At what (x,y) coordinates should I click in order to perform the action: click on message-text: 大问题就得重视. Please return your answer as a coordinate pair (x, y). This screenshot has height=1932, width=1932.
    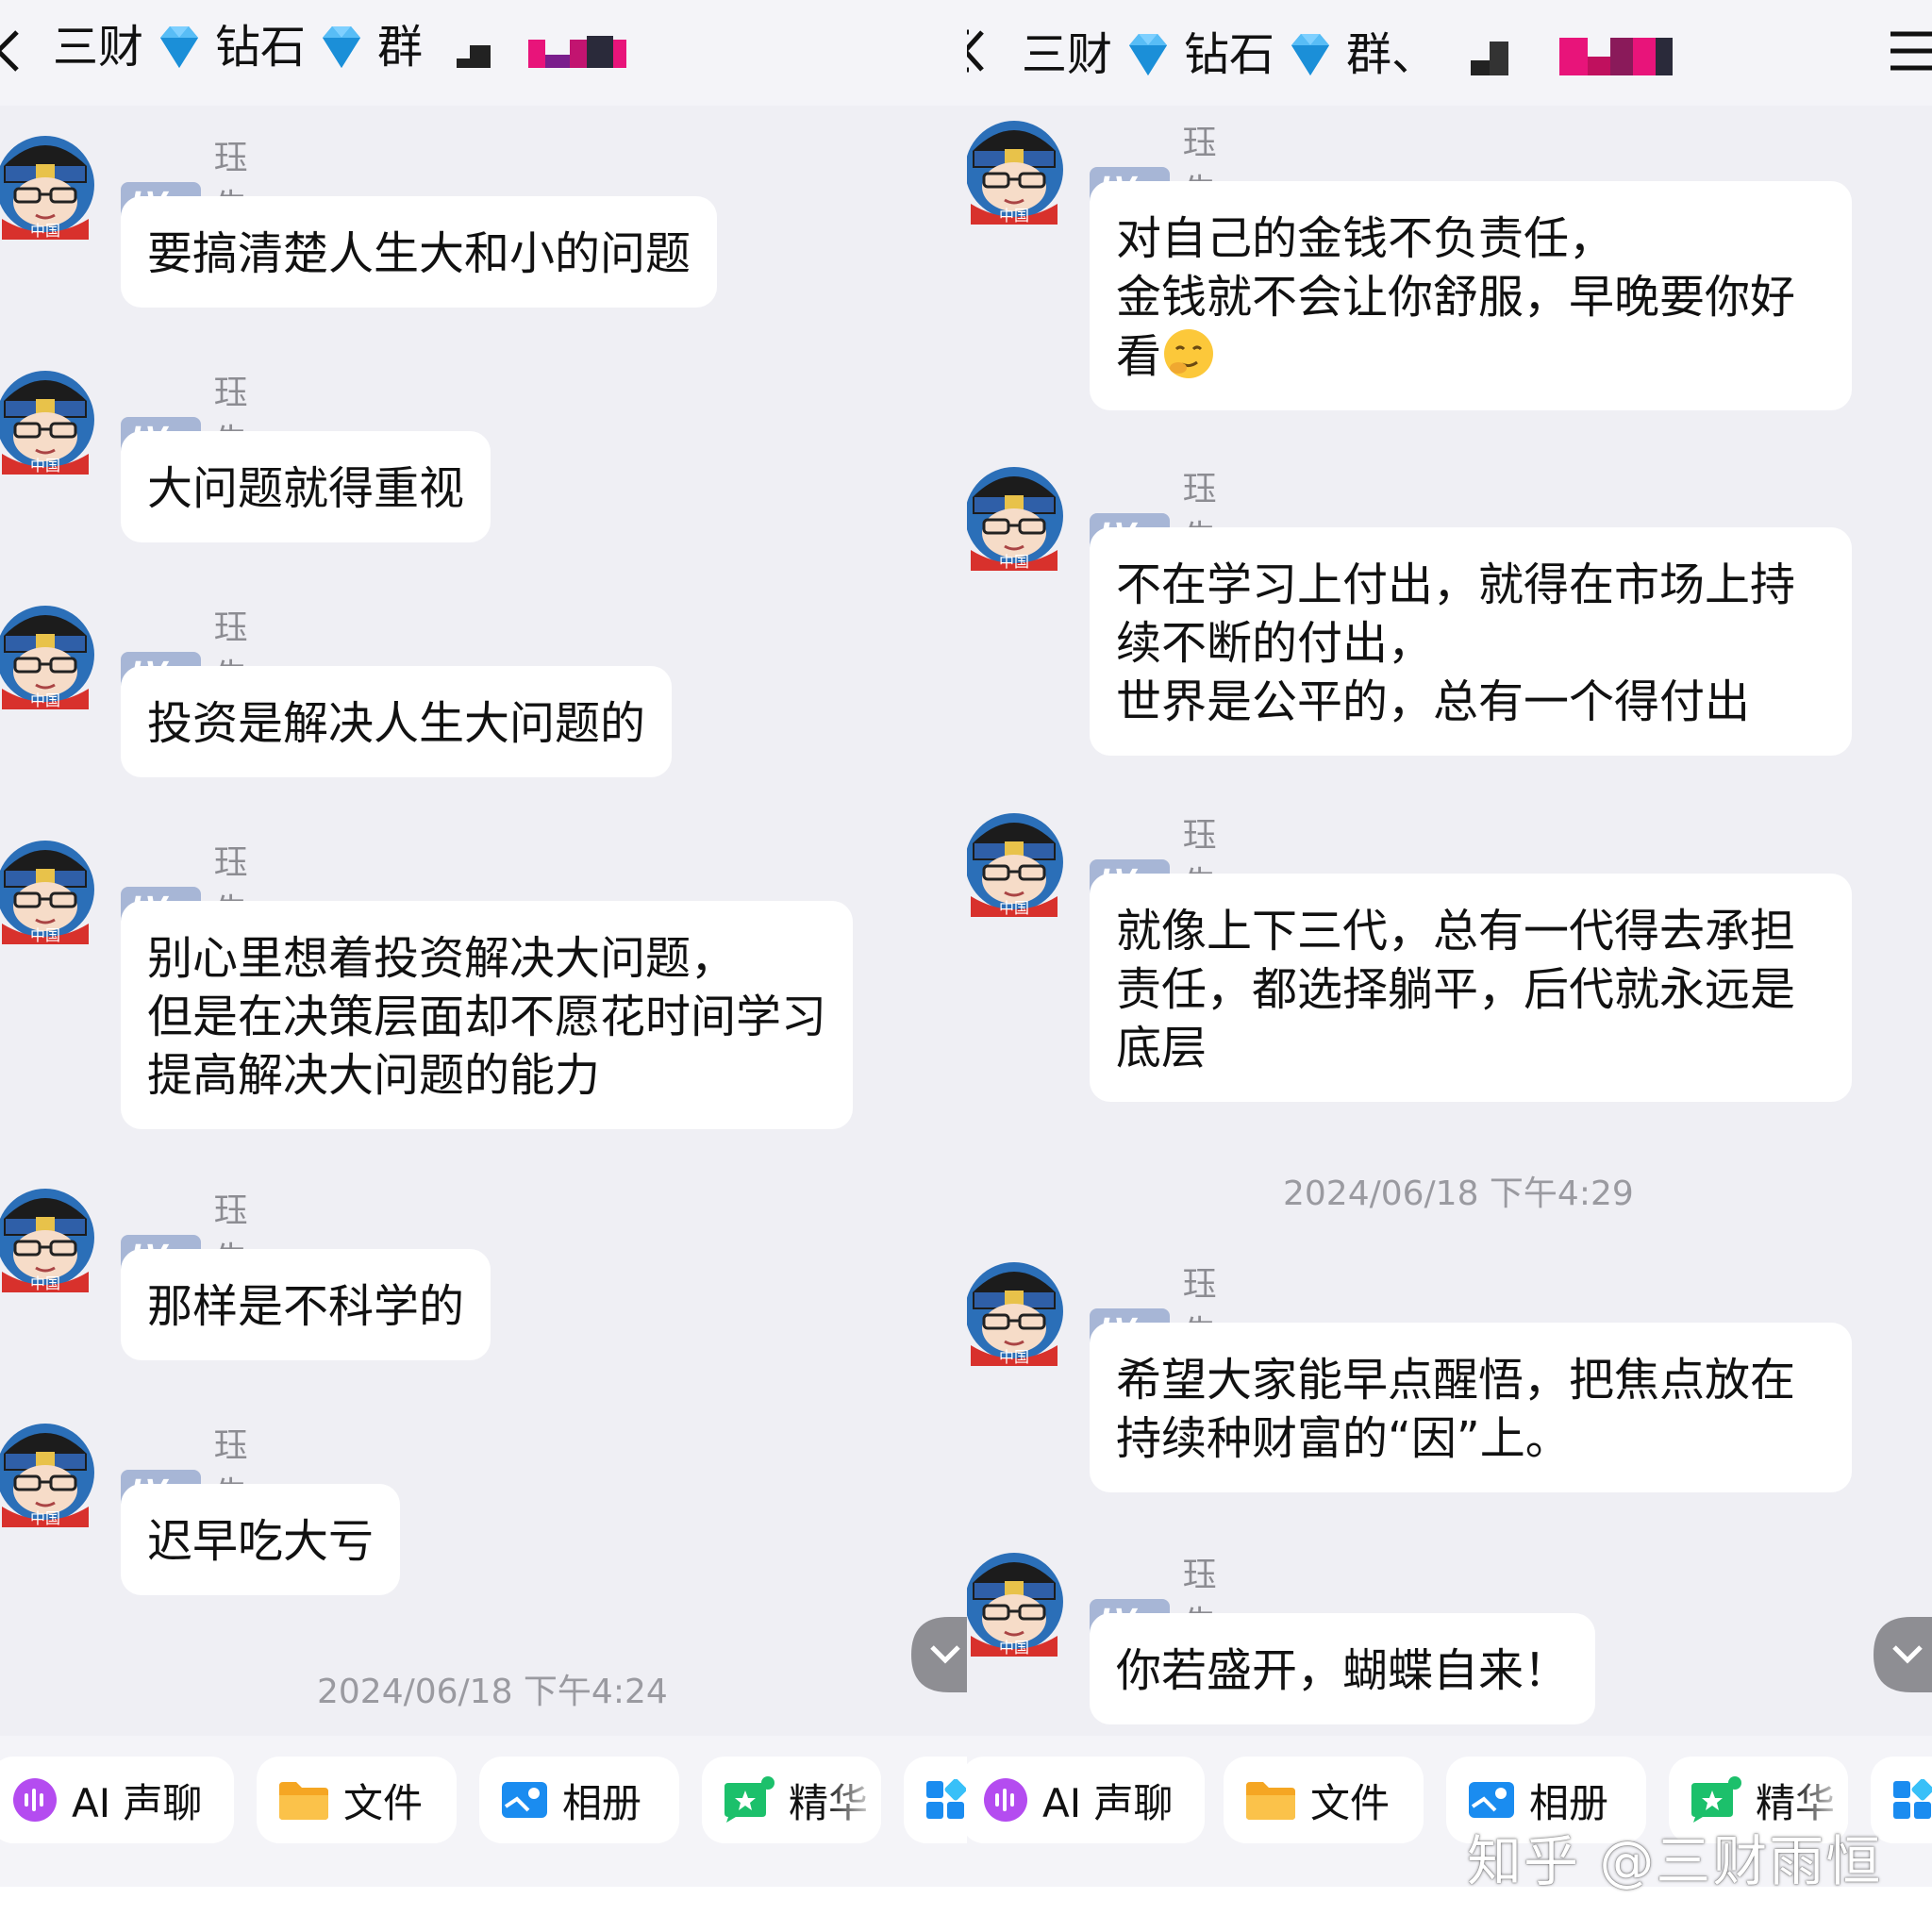
    Looking at the image, I should click on (306, 489).